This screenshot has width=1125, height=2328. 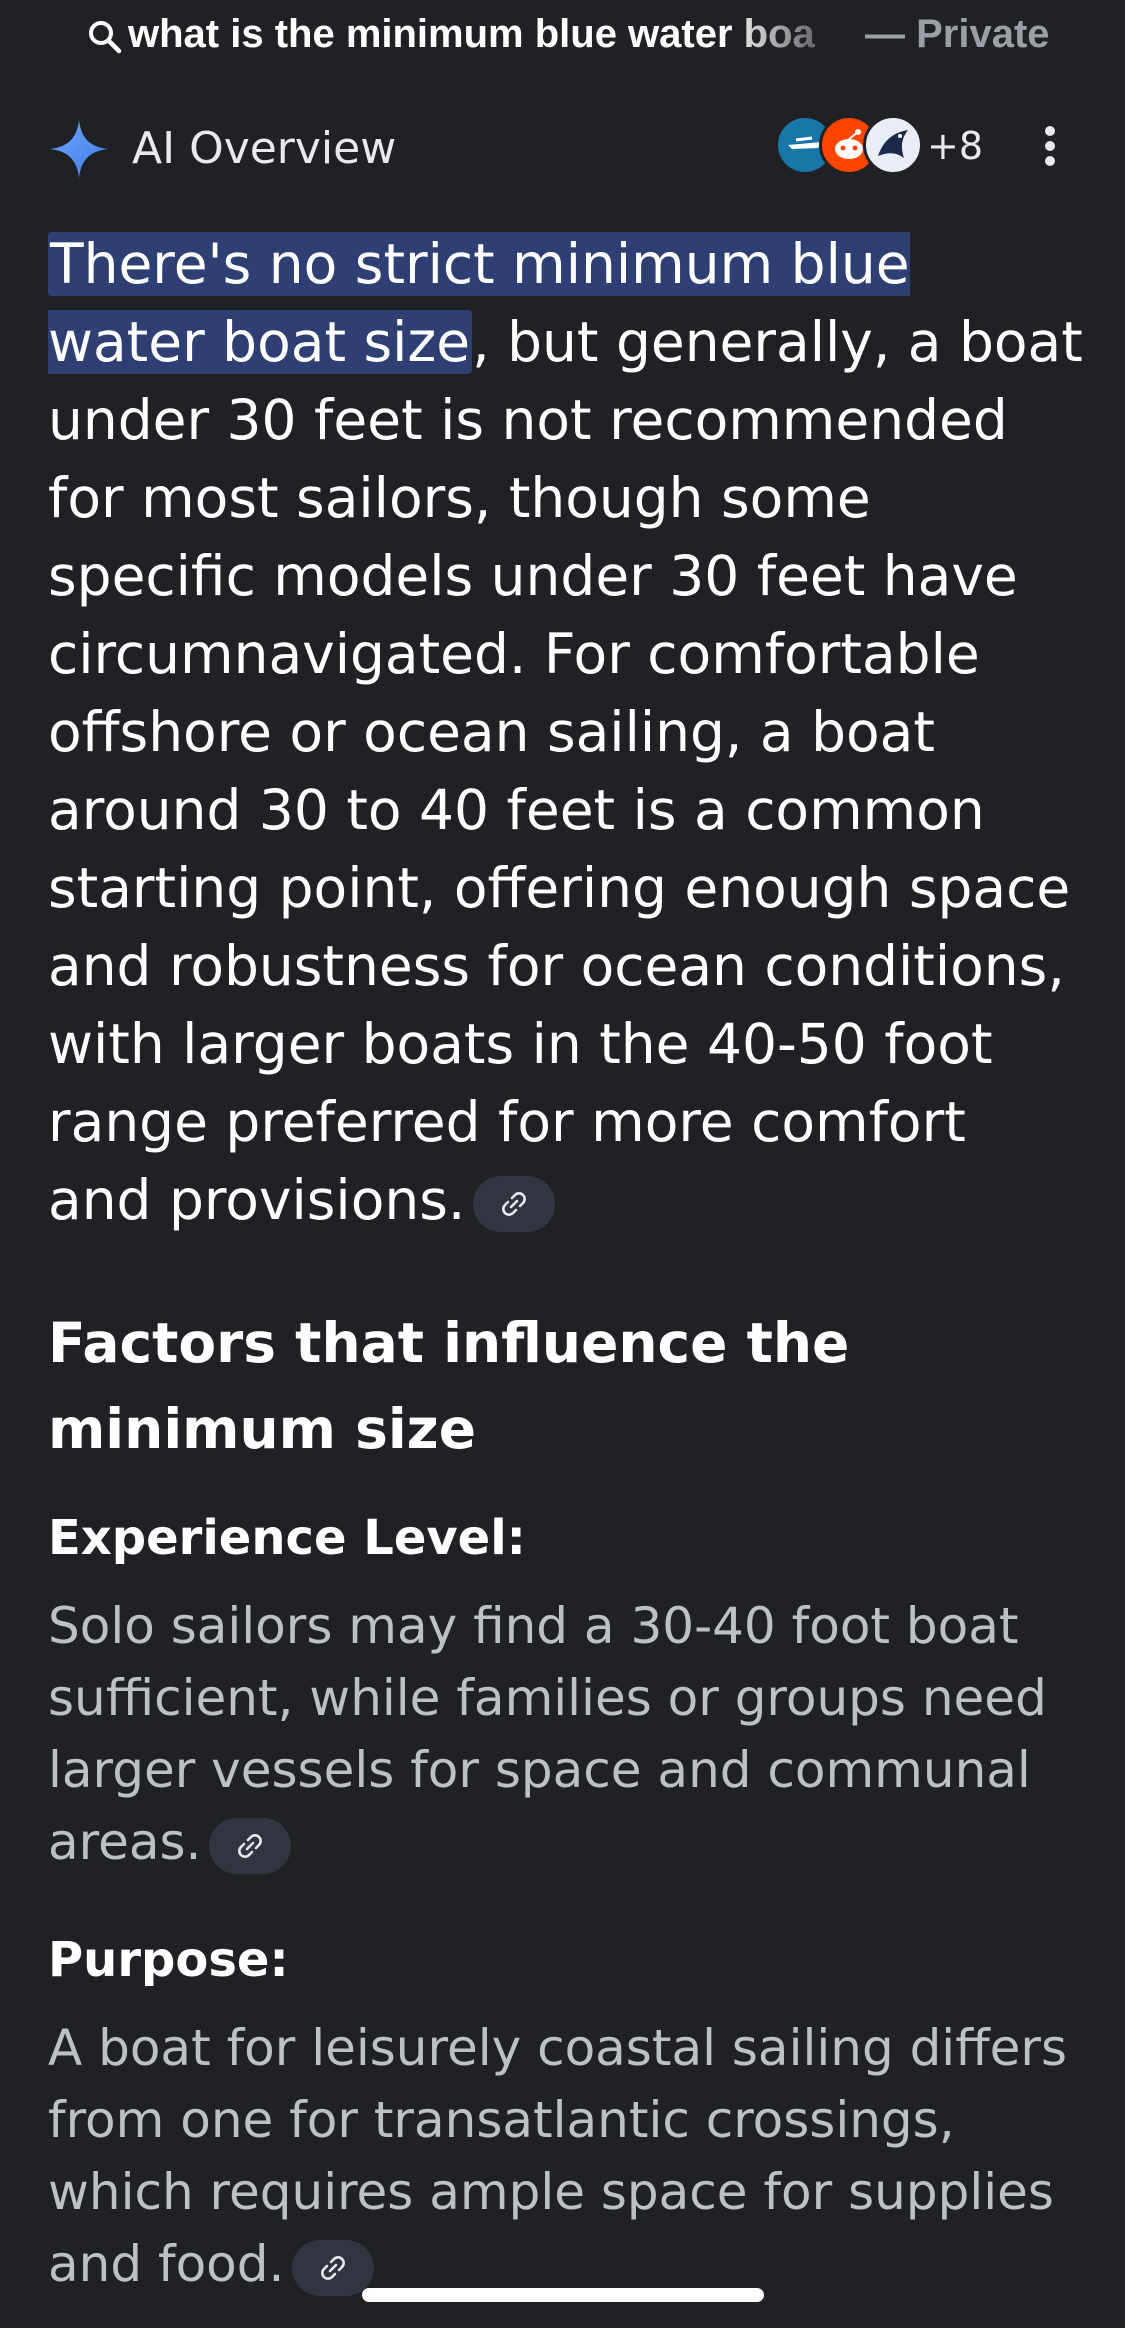 I want to click on search-icon, so click(x=105, y=37).